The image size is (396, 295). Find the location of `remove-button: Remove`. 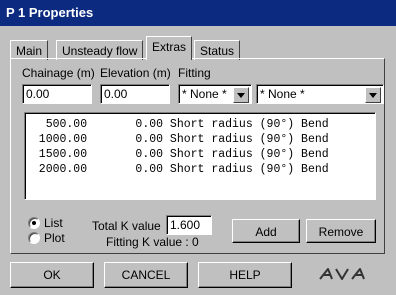

remove-button: Remove is located at coordinates (341, 231).